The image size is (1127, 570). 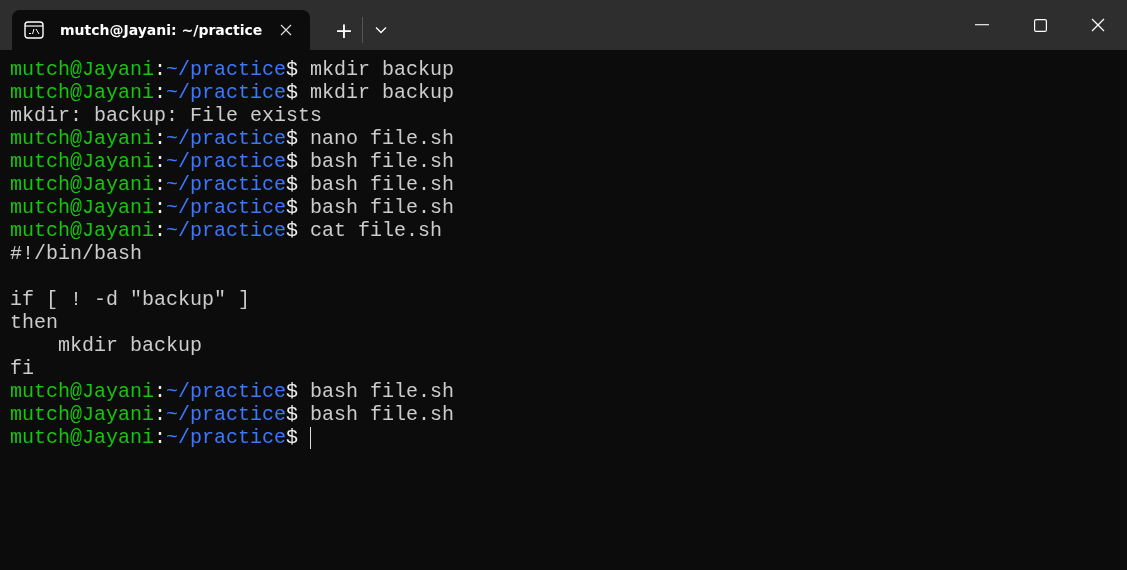 I want to click on terminal-tab: mutch@Jayani: ~/practice, so click(x=161, y=30).